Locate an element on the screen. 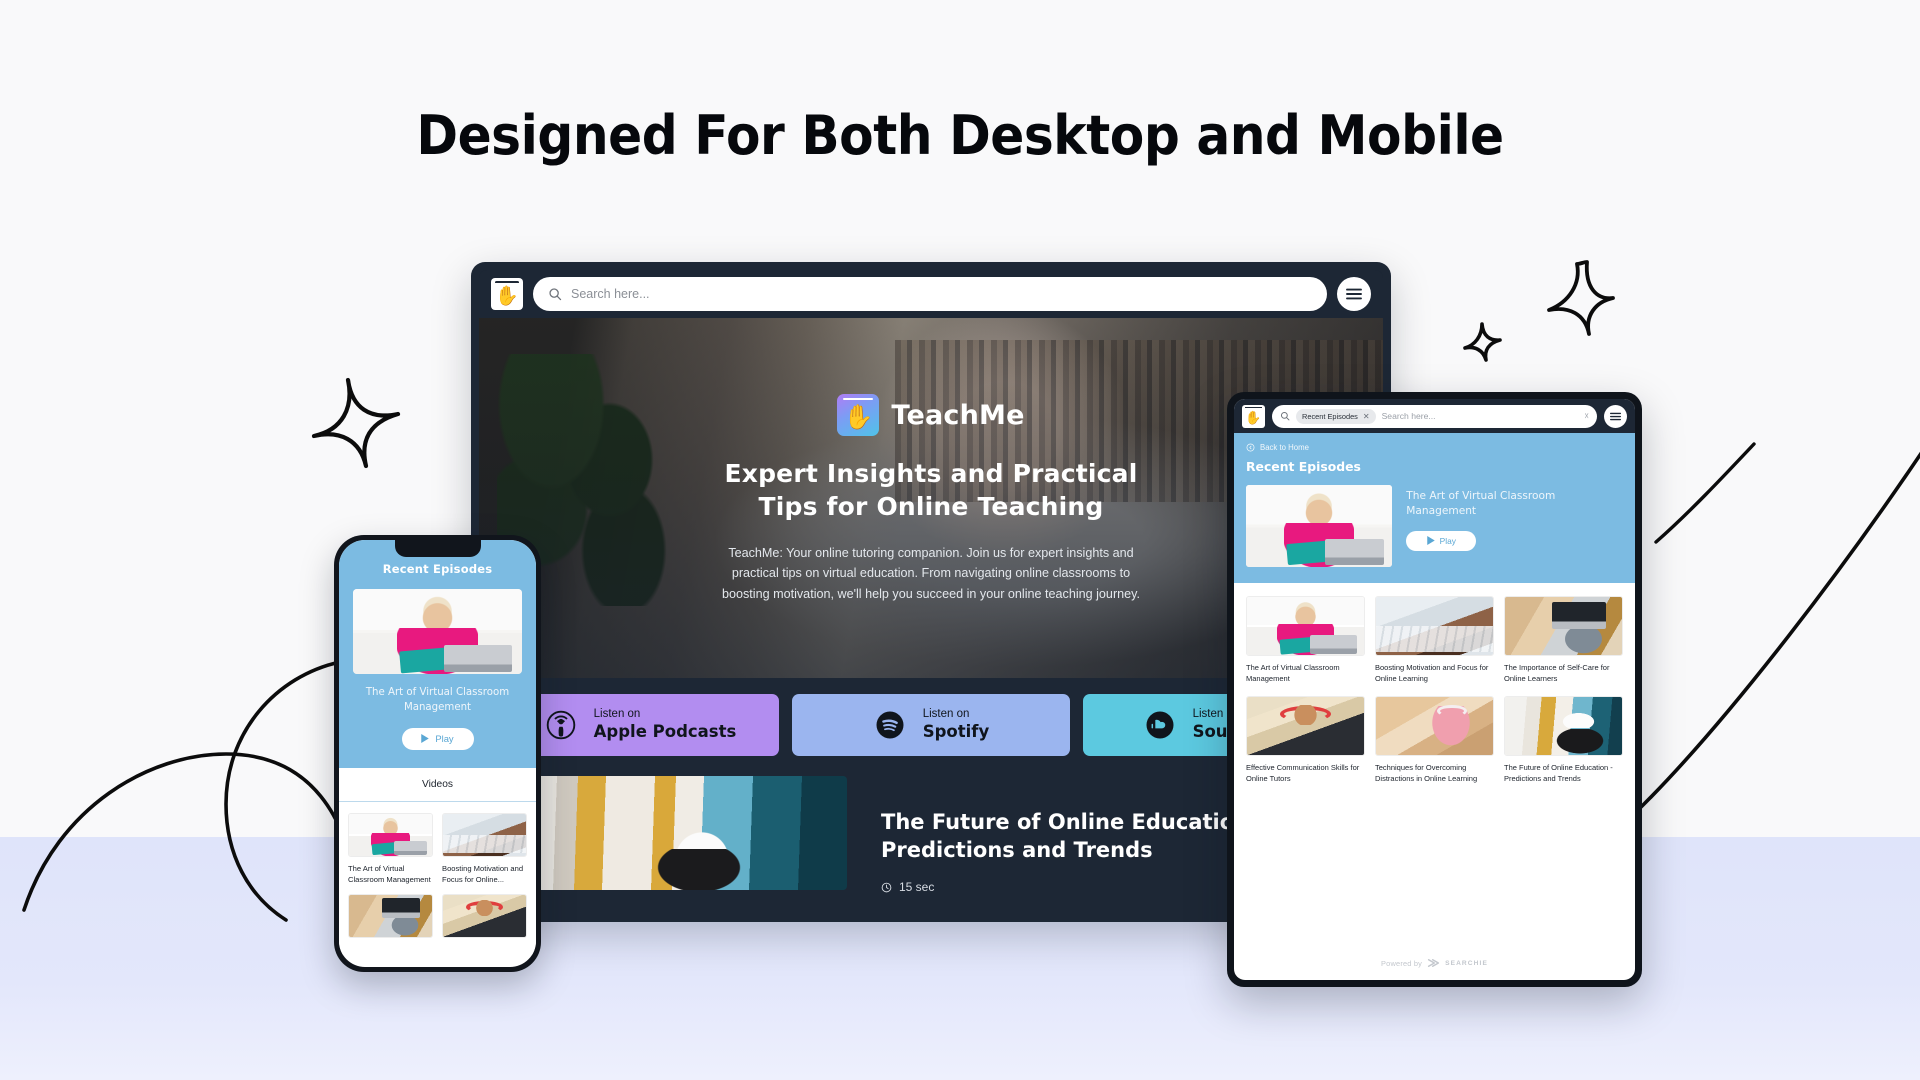  featured-duration: 15 sec is located at coordinates (1073, 887).